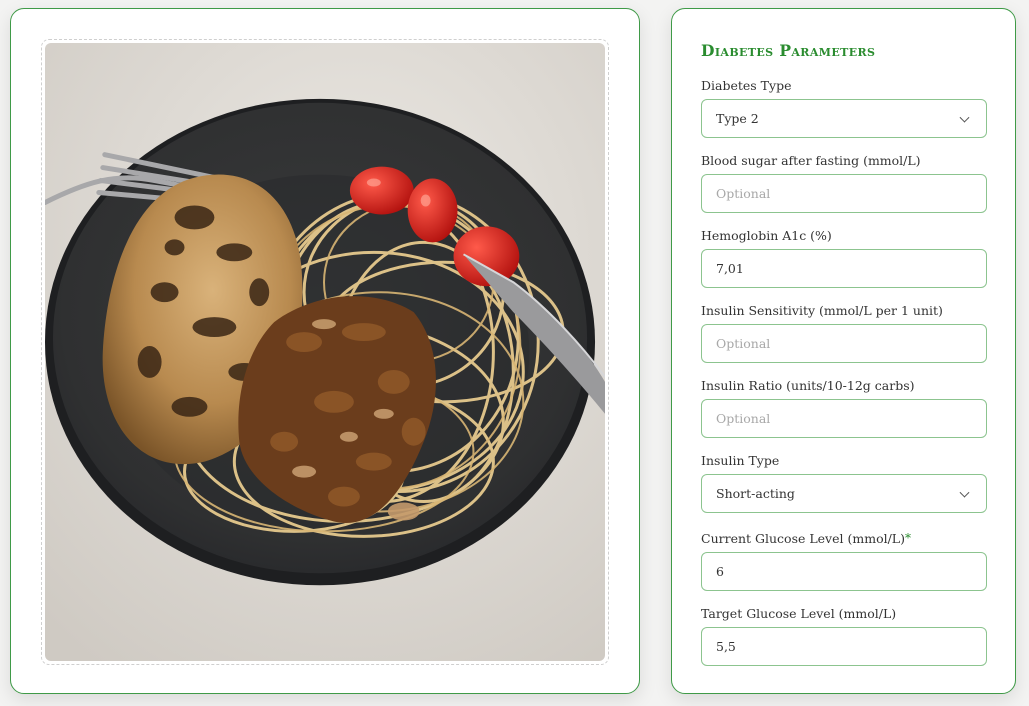 Image resolution: width=1029 pixels, height=706 pixels. I want to click on hba1c-field: Hemoglobin A1c (%) 7,01, so click(844, 258).